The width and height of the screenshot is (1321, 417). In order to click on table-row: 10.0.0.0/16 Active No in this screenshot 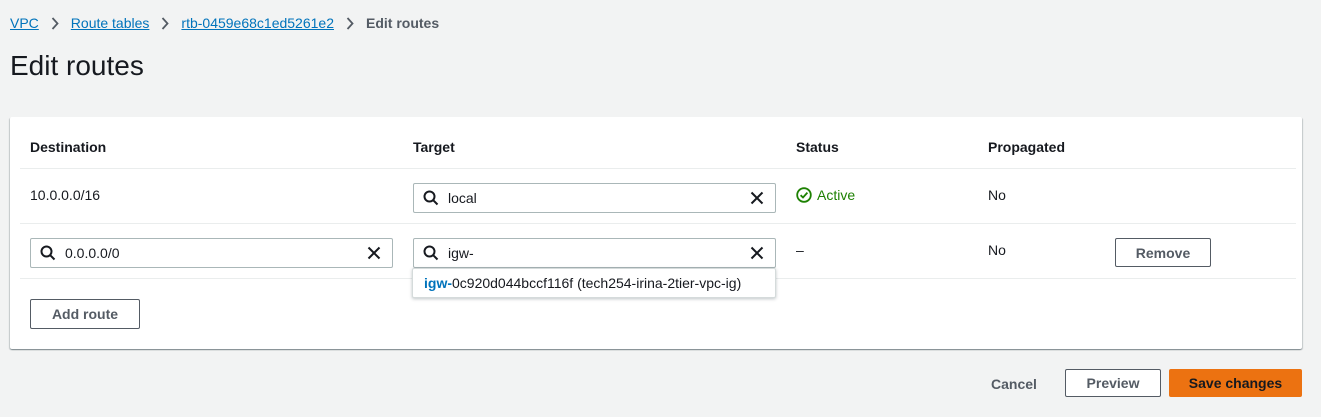, I will do `click(658, 196)`.